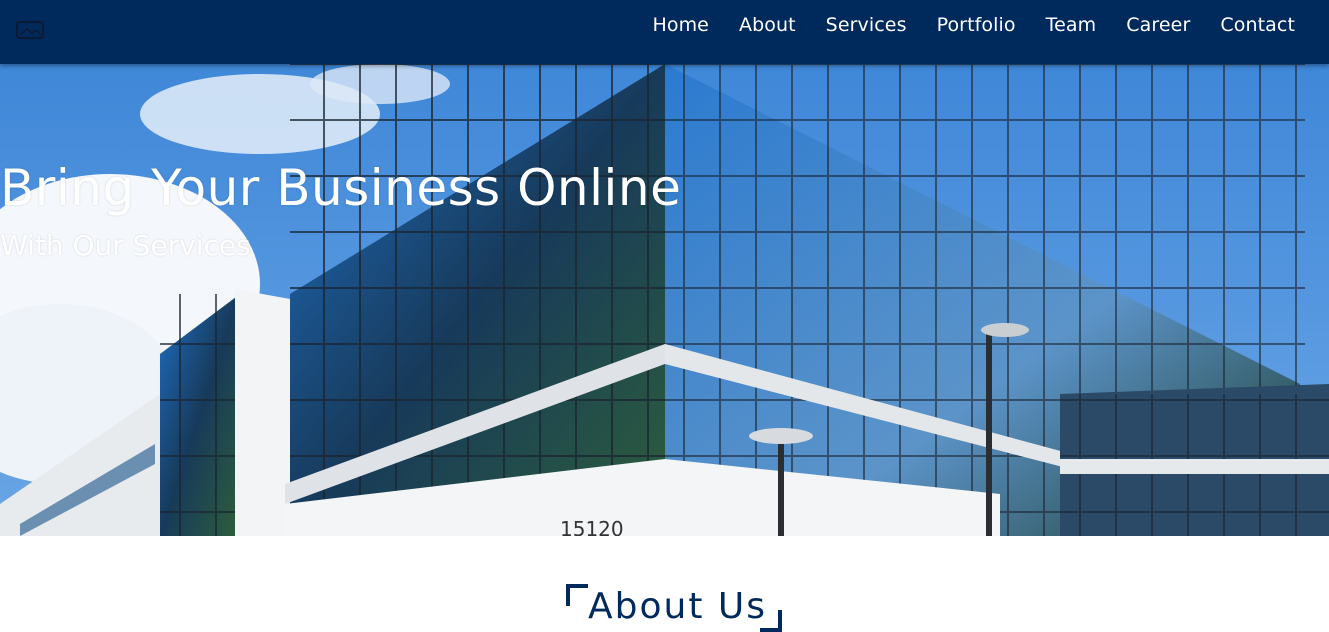  What do you see at coordinates (866, 25) in the screenshot?
I see `nav-services: Services` at bounding box center [866, 25].